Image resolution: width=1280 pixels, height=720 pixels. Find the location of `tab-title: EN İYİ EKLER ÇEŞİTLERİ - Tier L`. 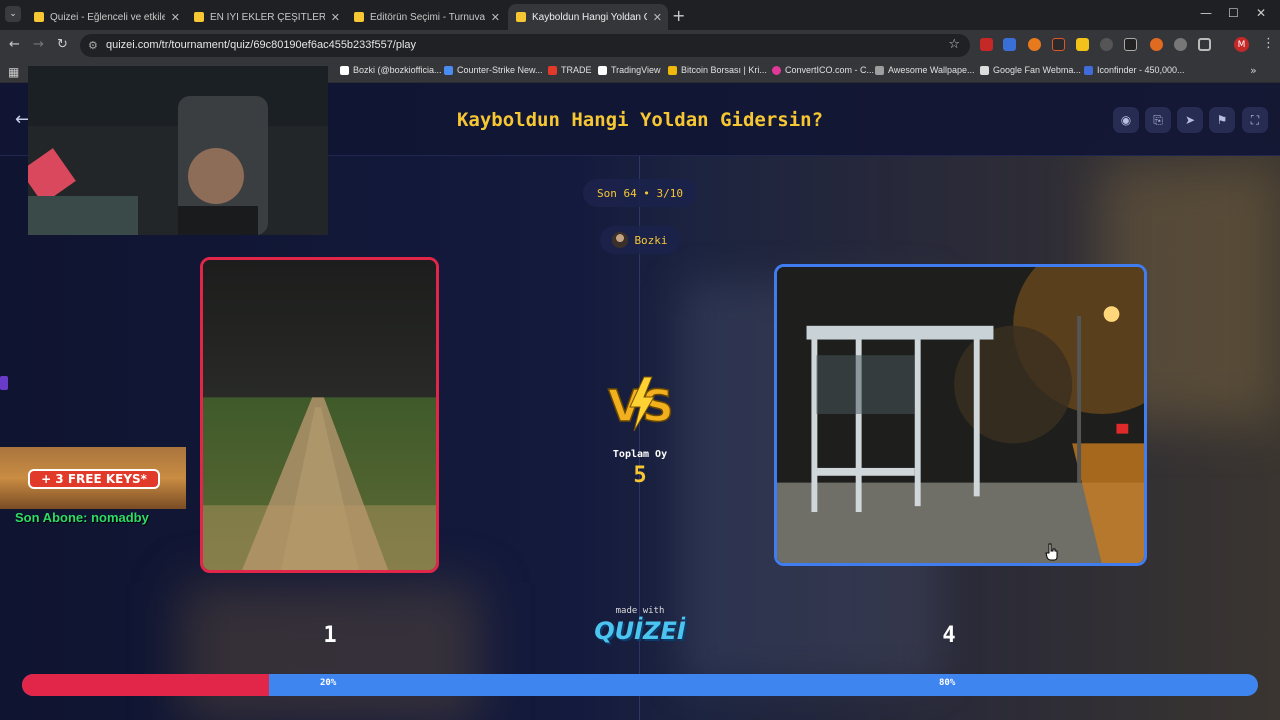

tab-title: EN İYİ EKLER ÇEŞİTLERİ - Tier L is located at coordinates (267, 17).